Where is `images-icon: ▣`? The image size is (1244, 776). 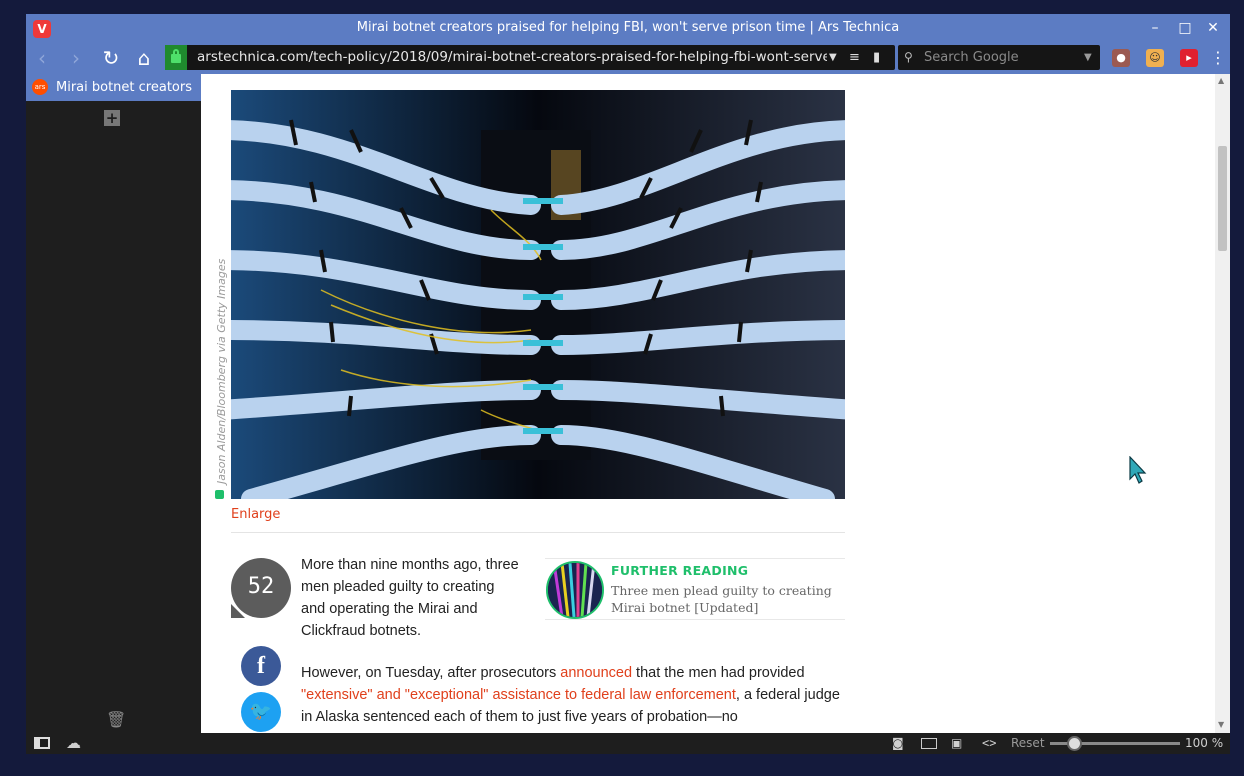
images-icon: ▣ is located at coordinates (956, 743).